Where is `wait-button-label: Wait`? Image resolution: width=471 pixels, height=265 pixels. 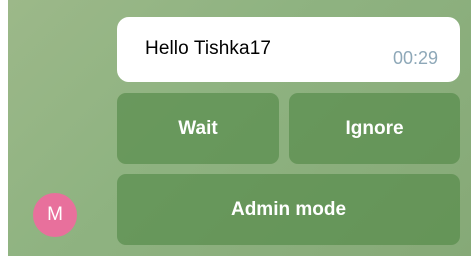
wait-button-label: Wait is located at coordinates (198, 128).